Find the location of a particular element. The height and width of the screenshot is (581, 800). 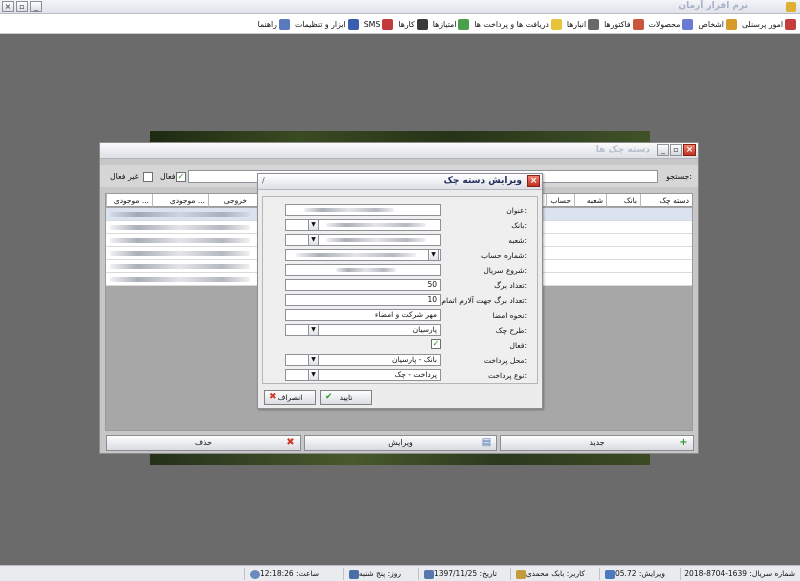

menu-item: فاکتورها is located at coordinates (623, 24).